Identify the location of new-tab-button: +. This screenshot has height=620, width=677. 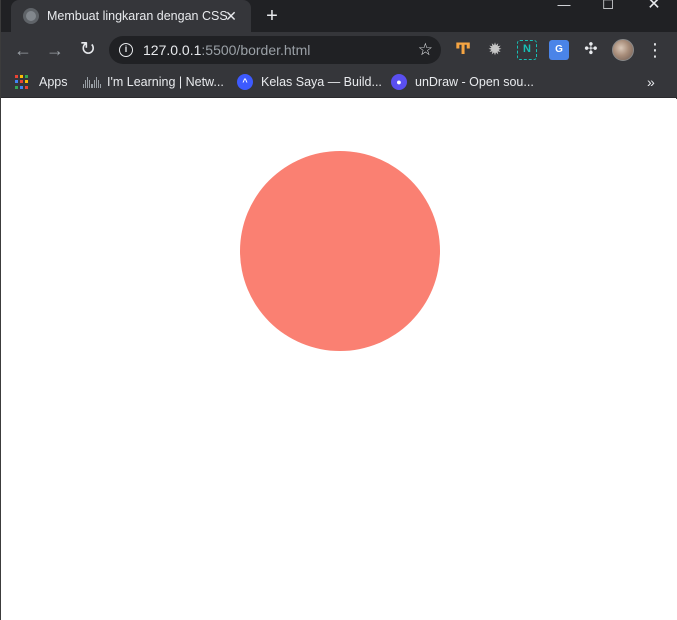
(272, 16).